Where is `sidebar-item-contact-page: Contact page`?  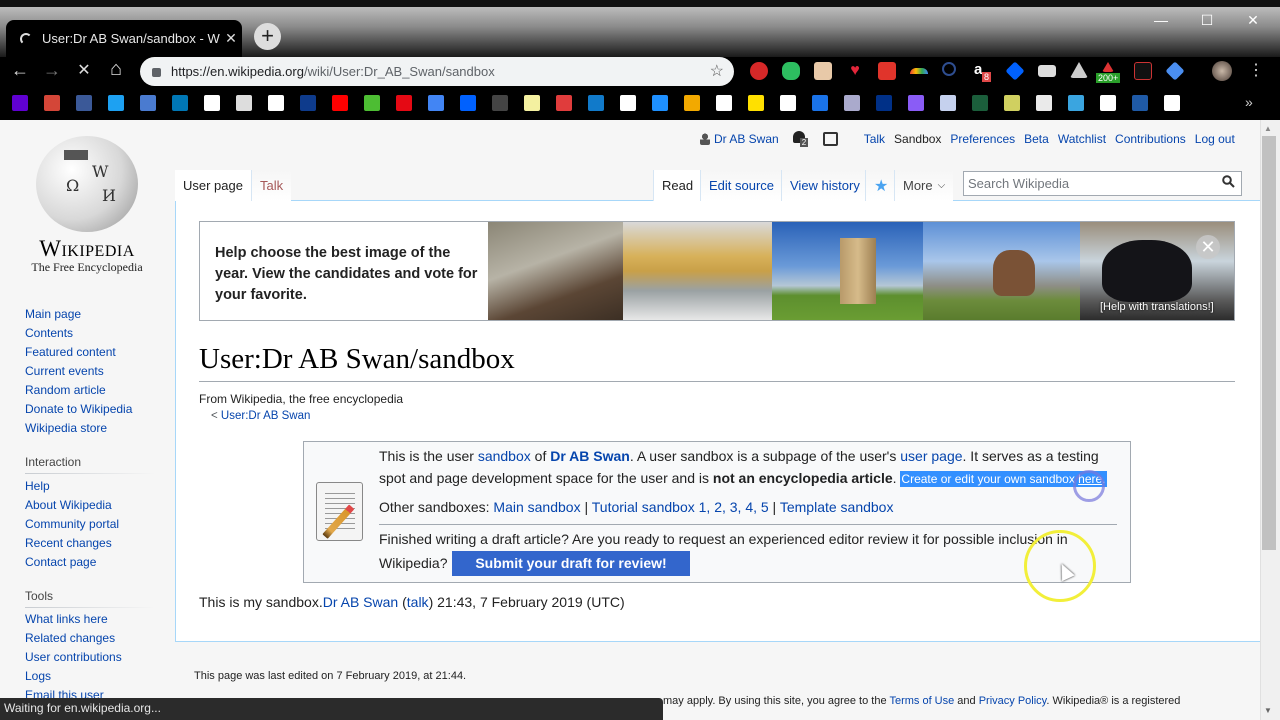
sidebar-item-contact-page: Contact page is located at coordinates (60, 562).